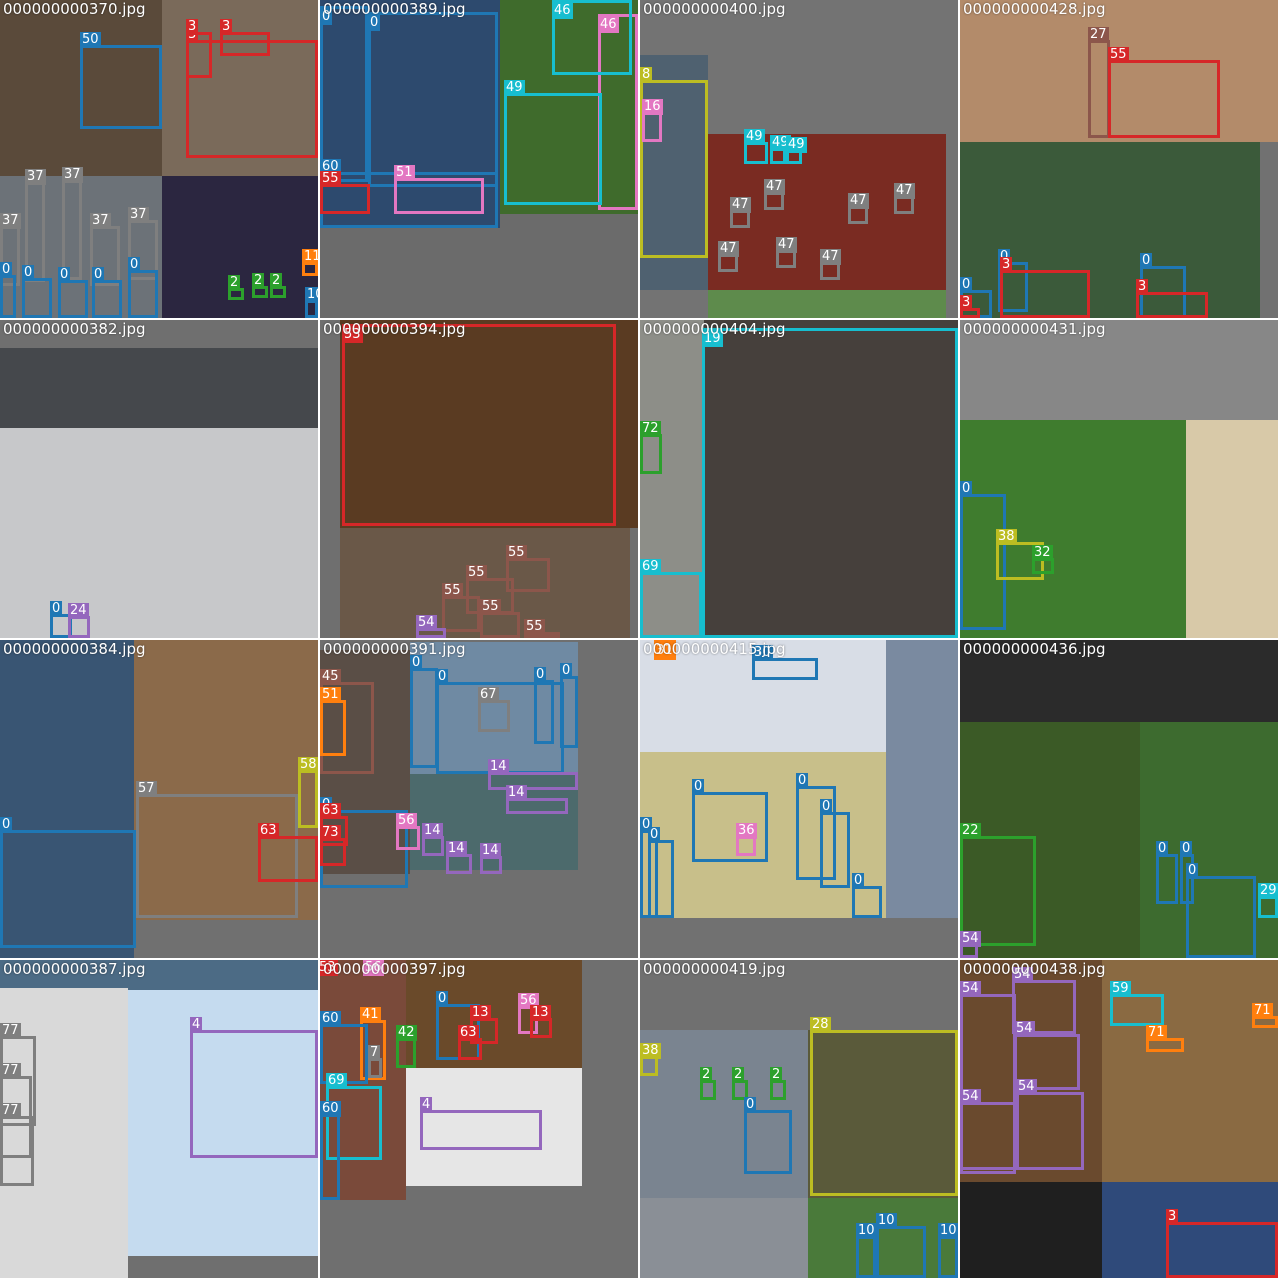 The width and height of the screenshot is (1280, 1280). What do you see at coordinates (1050, 1124) in the screenshot?
I see `bounding-box: 54` at bounding box center [1050, 1124].